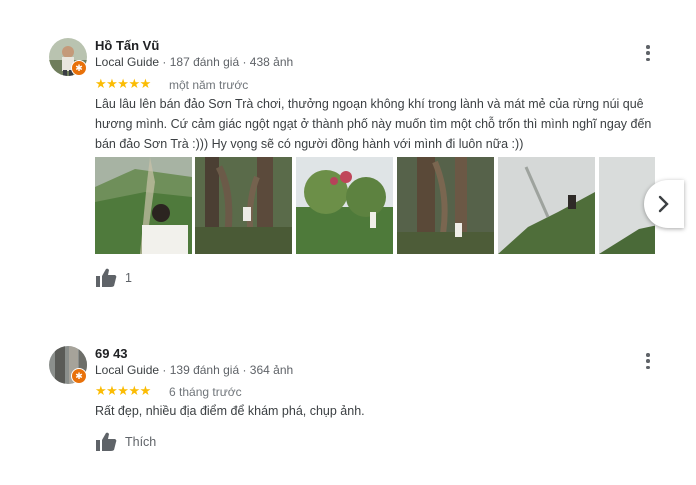 The image size is (696, 485). What do you see at coordinates (127, 45) in the screenshot?
I see `reviewer-name: Hồ Tấn Vũ` at bounding box center [127, 45].